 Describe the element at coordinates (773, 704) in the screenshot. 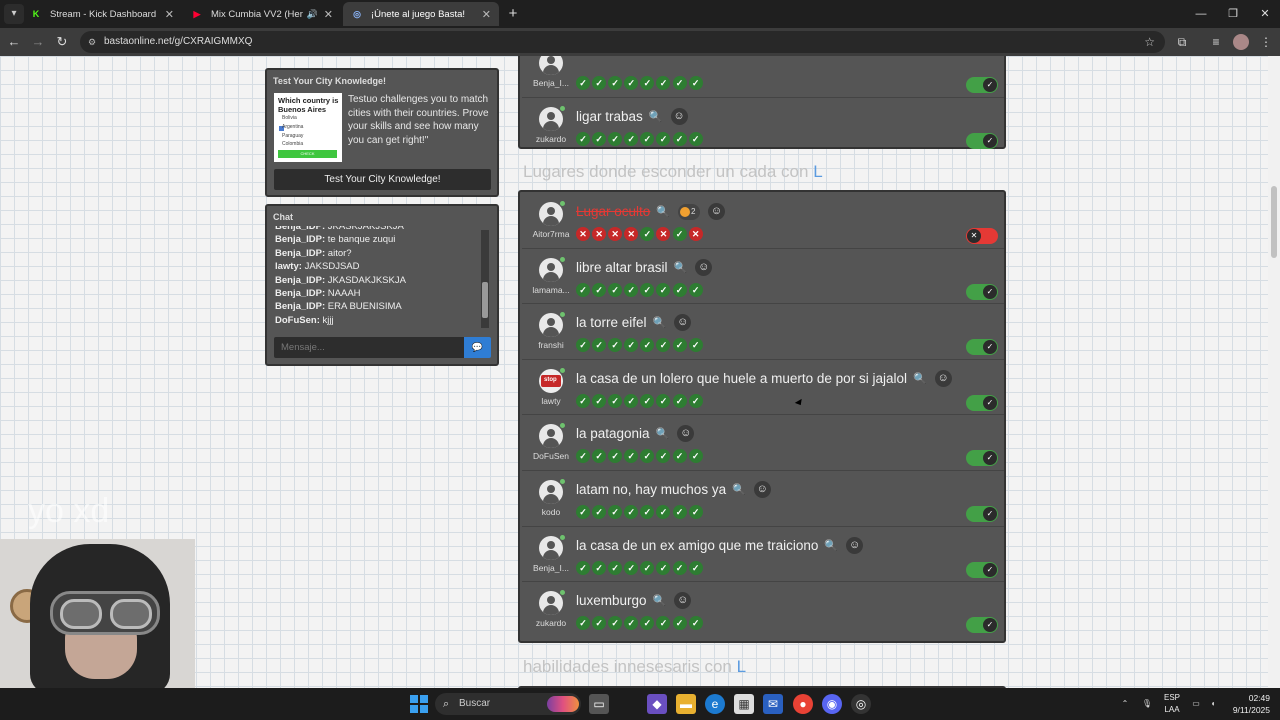

I see `mail-icon: ✉` at that location.